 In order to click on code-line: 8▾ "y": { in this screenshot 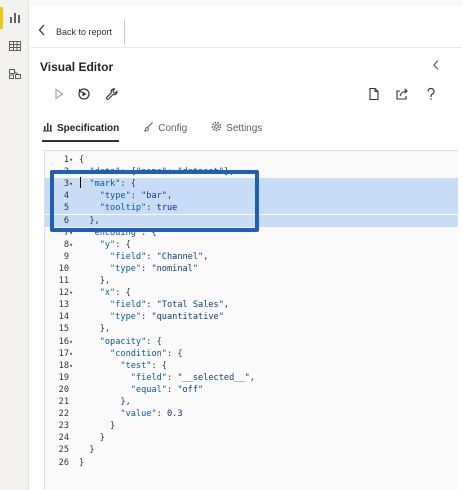, I will do `click(251, 245)`.